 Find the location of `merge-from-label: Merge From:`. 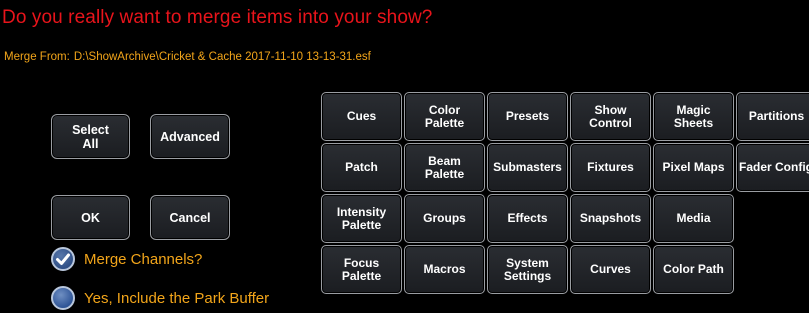

merge-from-label: Merge From: is located at coordinates (37, 57).